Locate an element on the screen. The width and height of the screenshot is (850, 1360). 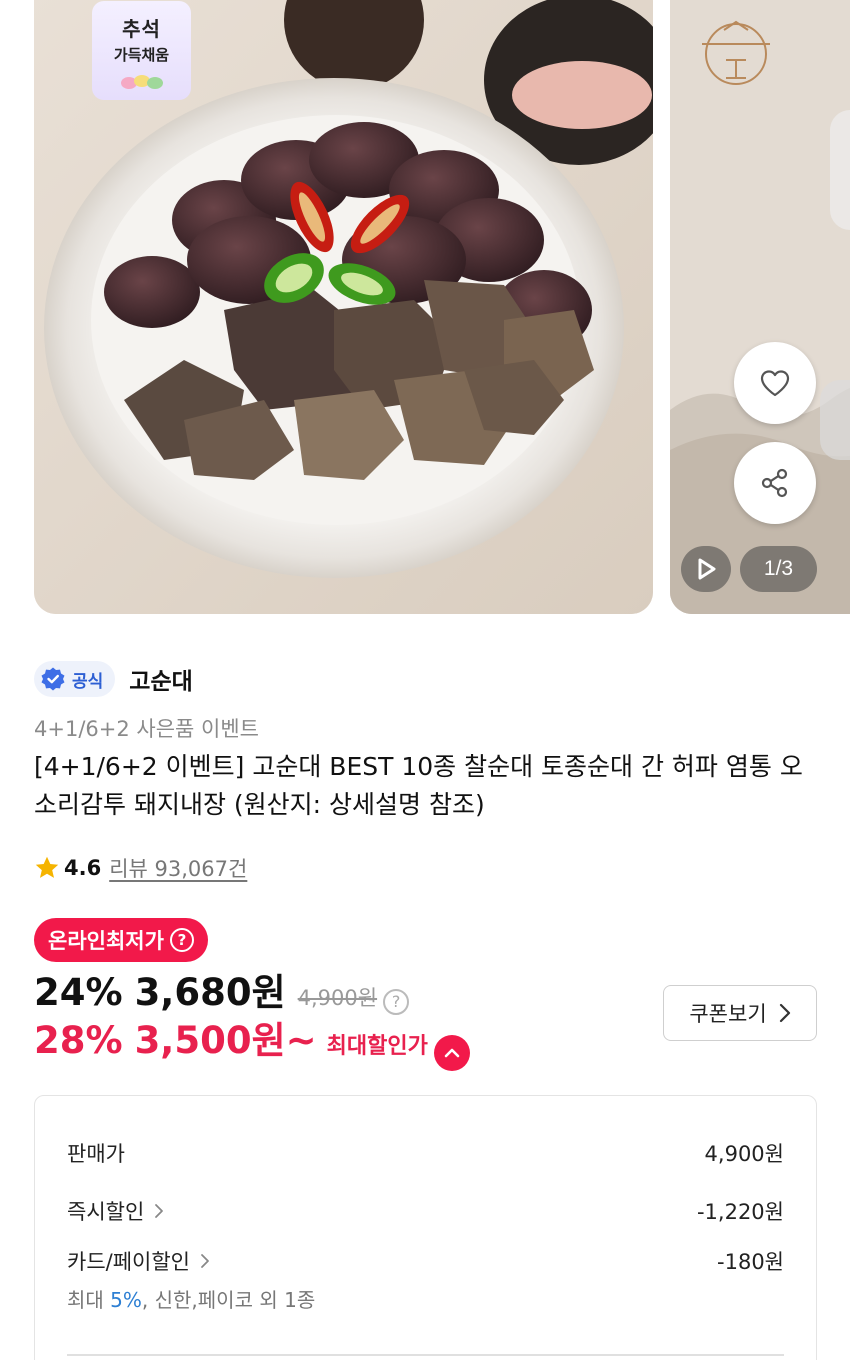
lowest-price-badge: 온라인최저가 ? is located at coordinates (121, 940).